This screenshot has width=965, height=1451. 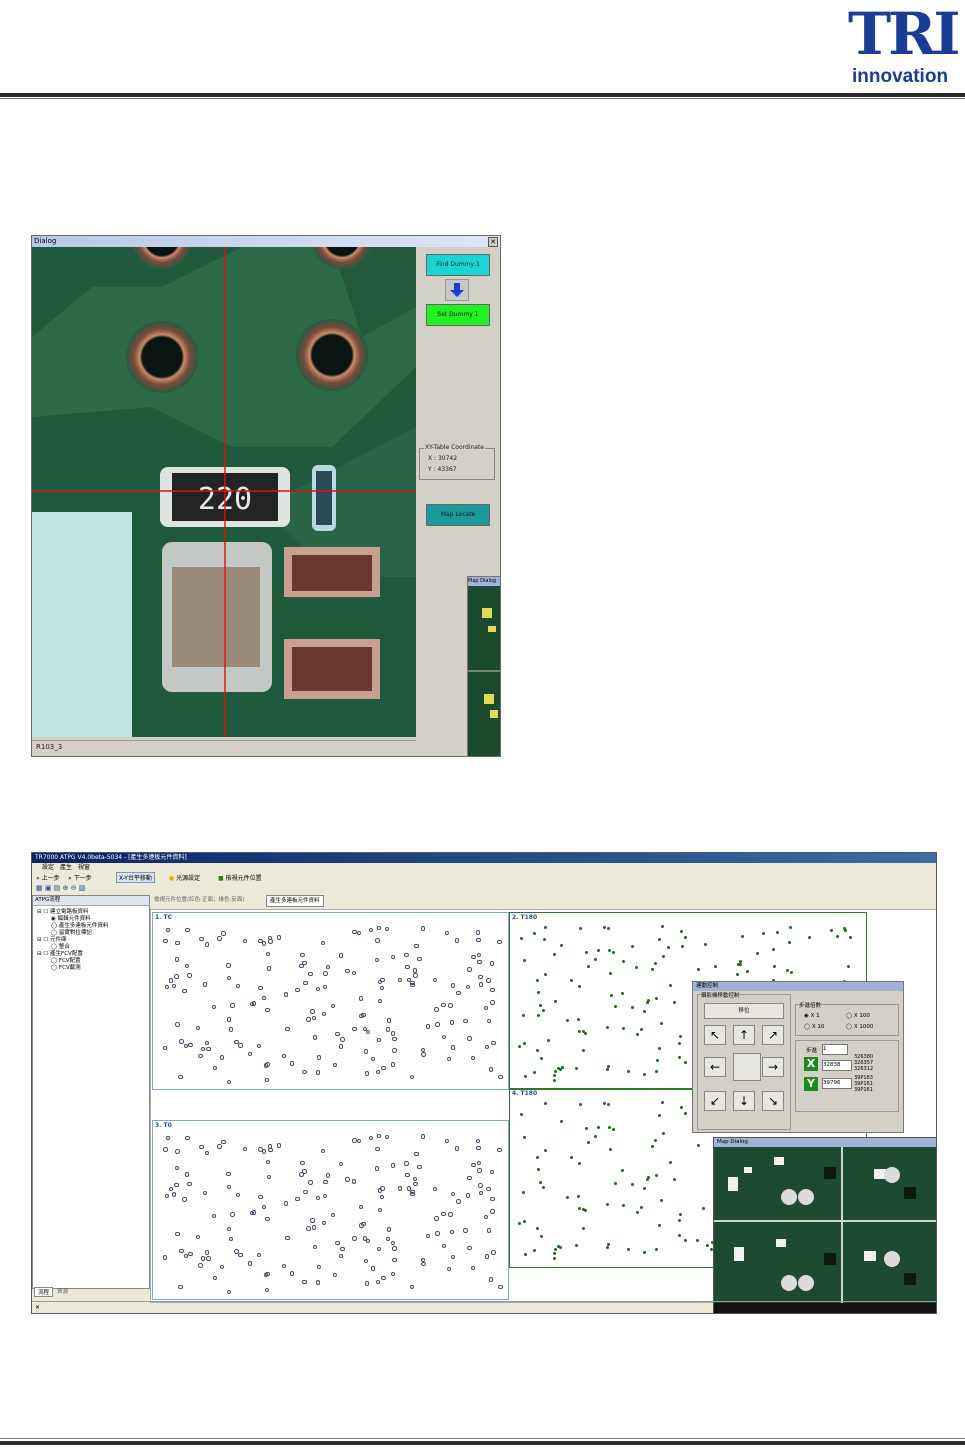 I want to click on step-x100-radio: ◯ X 100, so click(x=858, y=1016).